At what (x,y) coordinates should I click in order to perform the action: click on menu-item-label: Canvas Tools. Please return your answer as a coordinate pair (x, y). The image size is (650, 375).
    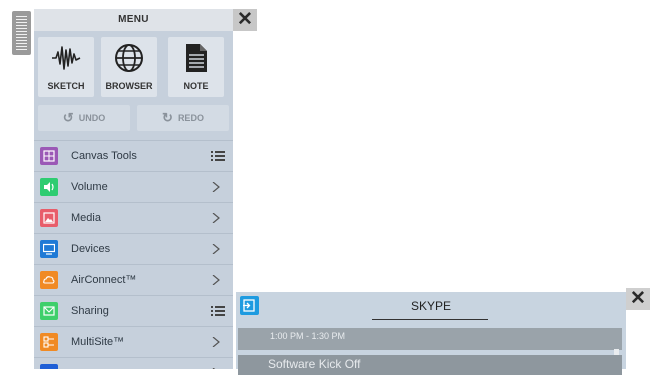
    Looking at the image, I should click on (104, 156).